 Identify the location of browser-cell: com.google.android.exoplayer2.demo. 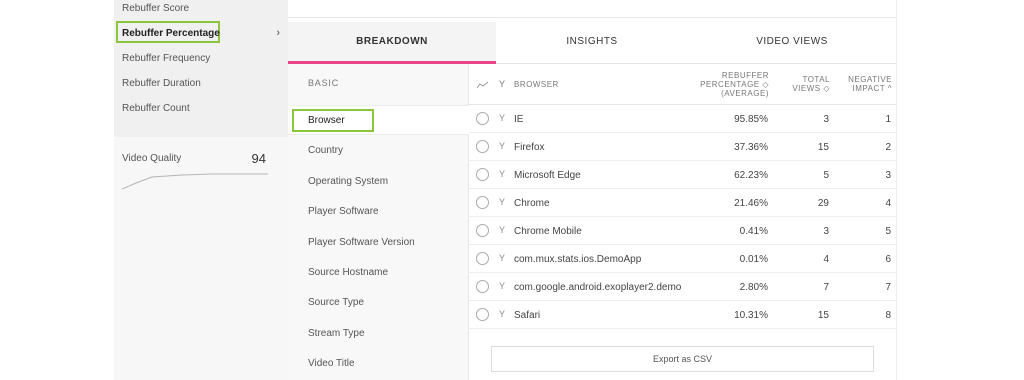
(598, 287).